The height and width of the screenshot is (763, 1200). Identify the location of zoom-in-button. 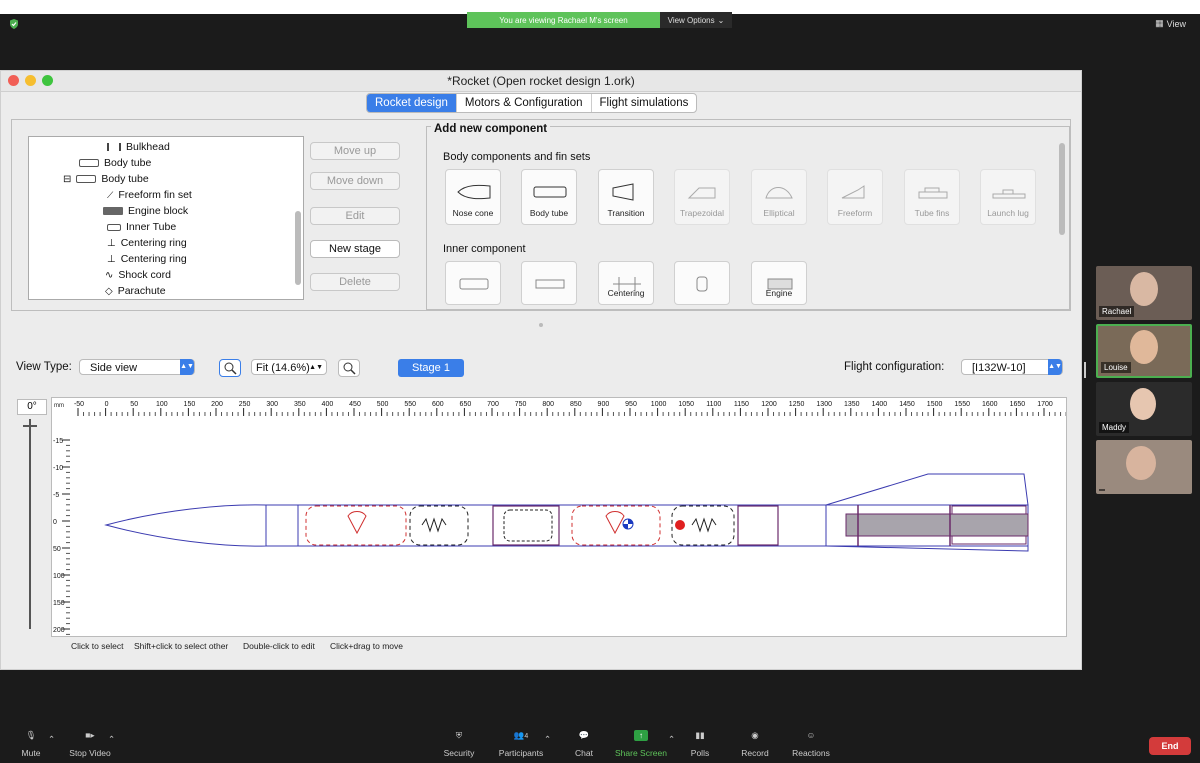
(349, 368).